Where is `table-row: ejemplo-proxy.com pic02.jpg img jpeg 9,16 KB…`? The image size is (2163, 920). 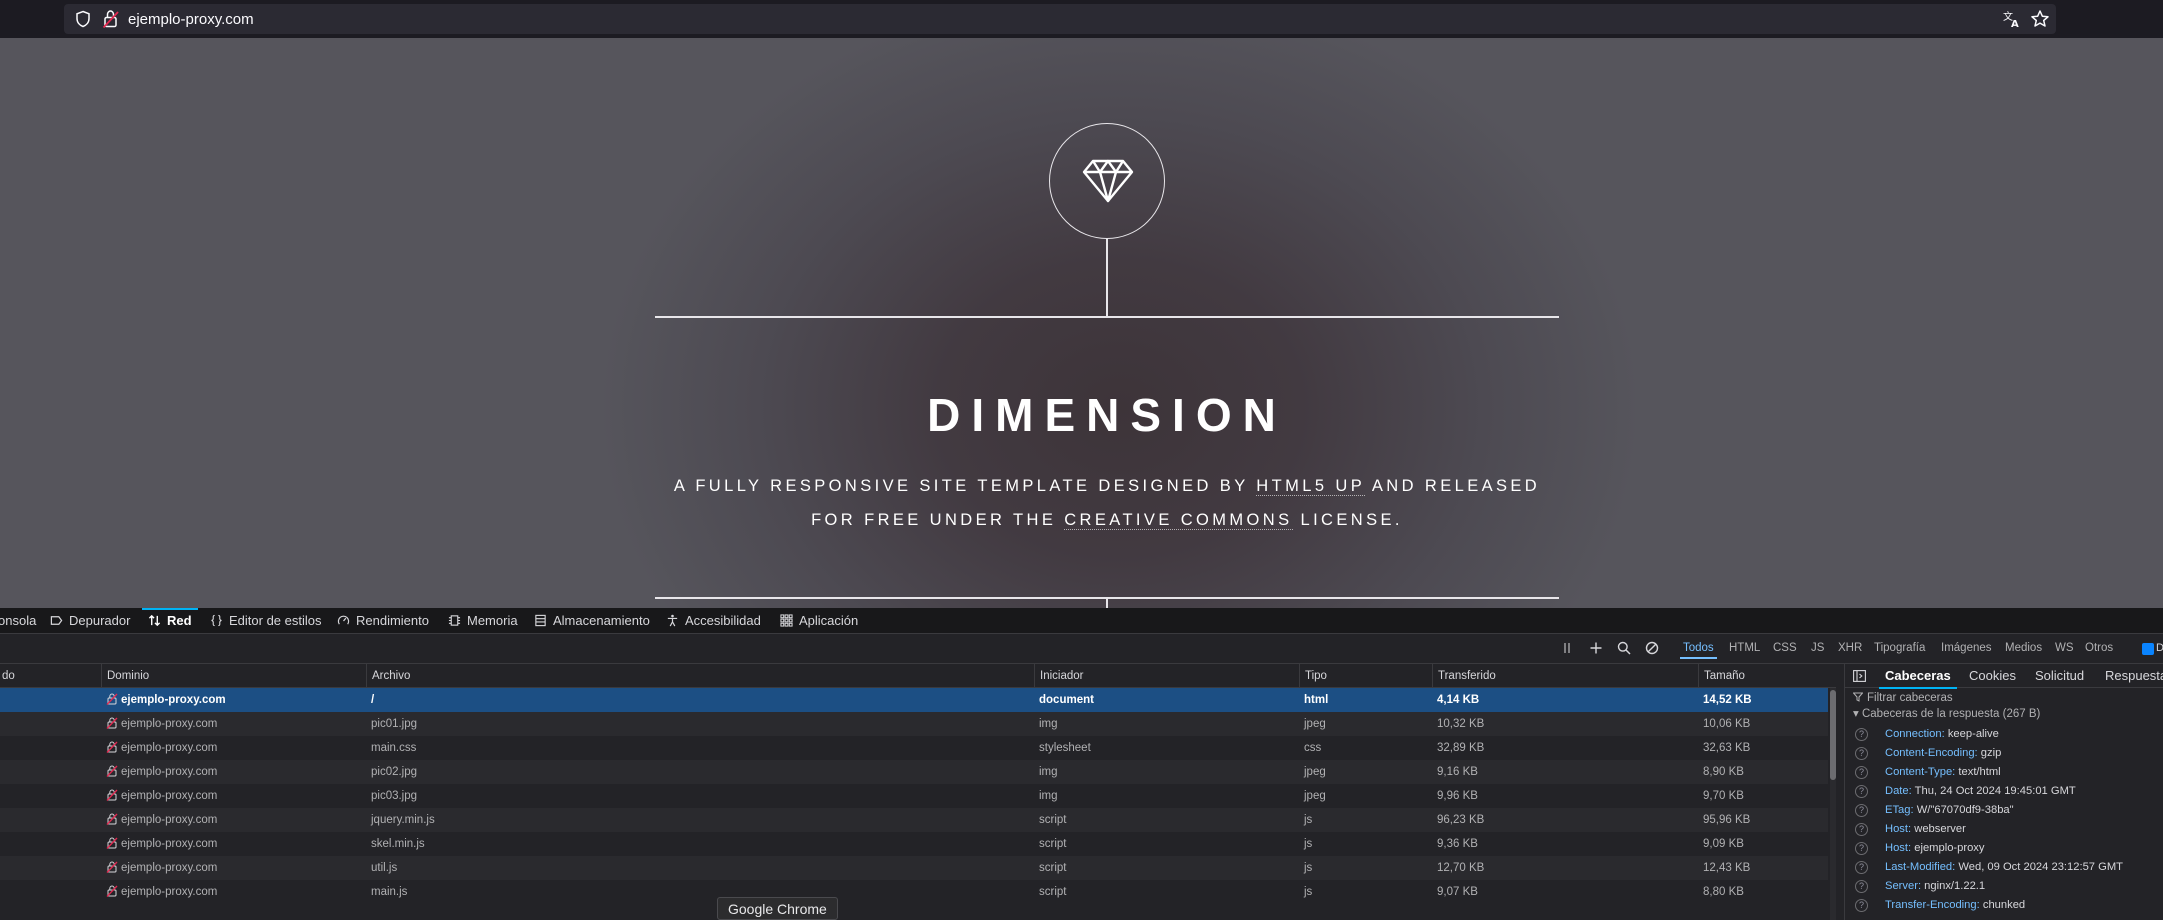
table-row: ejemplo-proxy.com pic02.jpg img jpeg 9,16 KB… is located at coordinates (914, 772).